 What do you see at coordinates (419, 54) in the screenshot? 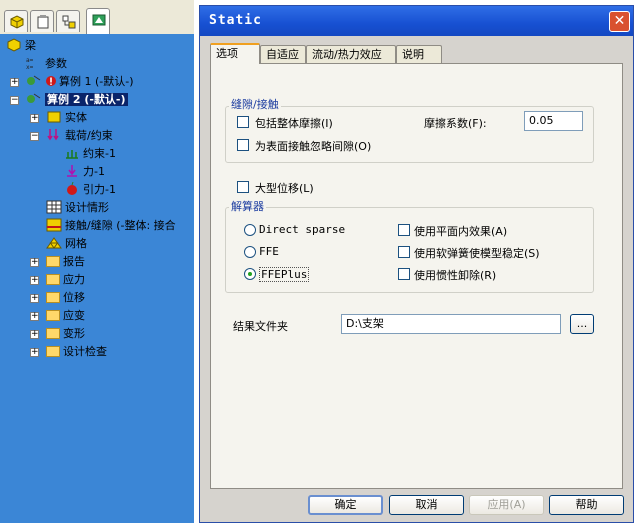
I see `tab-notes: 说明` at bounding box center [419, 54].